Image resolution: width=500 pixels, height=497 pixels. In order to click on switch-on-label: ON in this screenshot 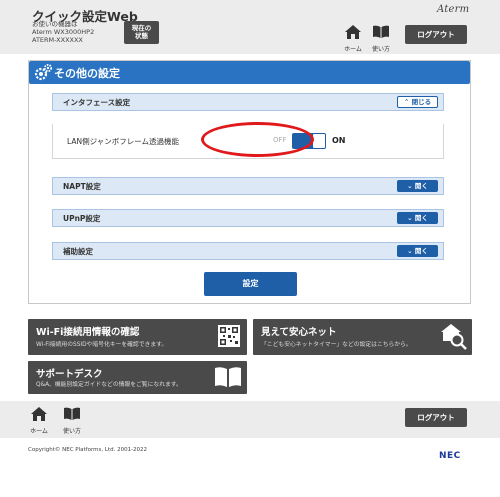, I will do `click(339, 140)`.